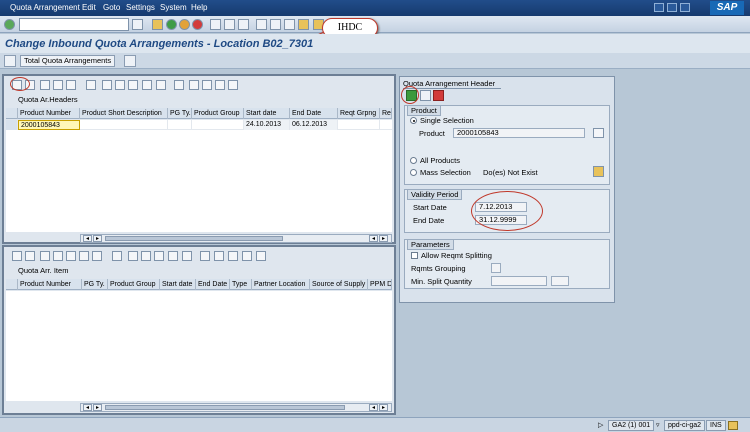  I want to click on prev-page-icon, so click(275, 24).